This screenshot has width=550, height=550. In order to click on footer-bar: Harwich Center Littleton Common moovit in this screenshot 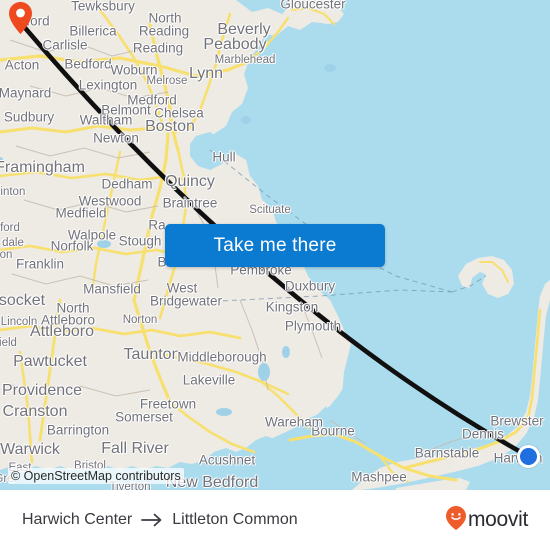, I will do `click(275, 520)`.